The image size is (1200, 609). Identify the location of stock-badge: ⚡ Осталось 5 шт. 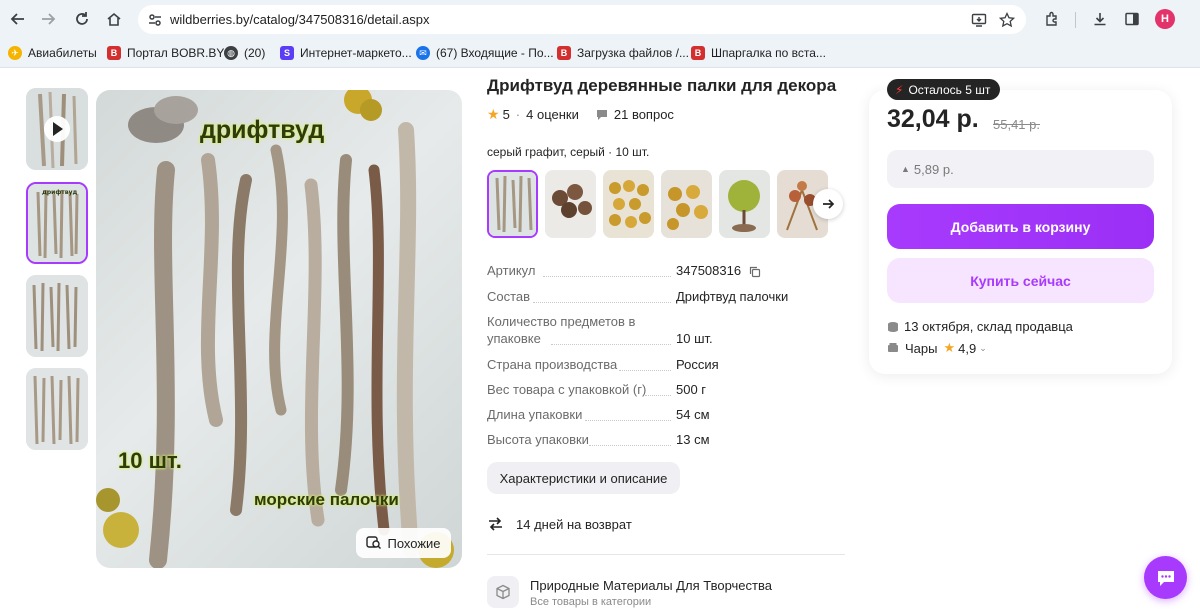
(944, 89).